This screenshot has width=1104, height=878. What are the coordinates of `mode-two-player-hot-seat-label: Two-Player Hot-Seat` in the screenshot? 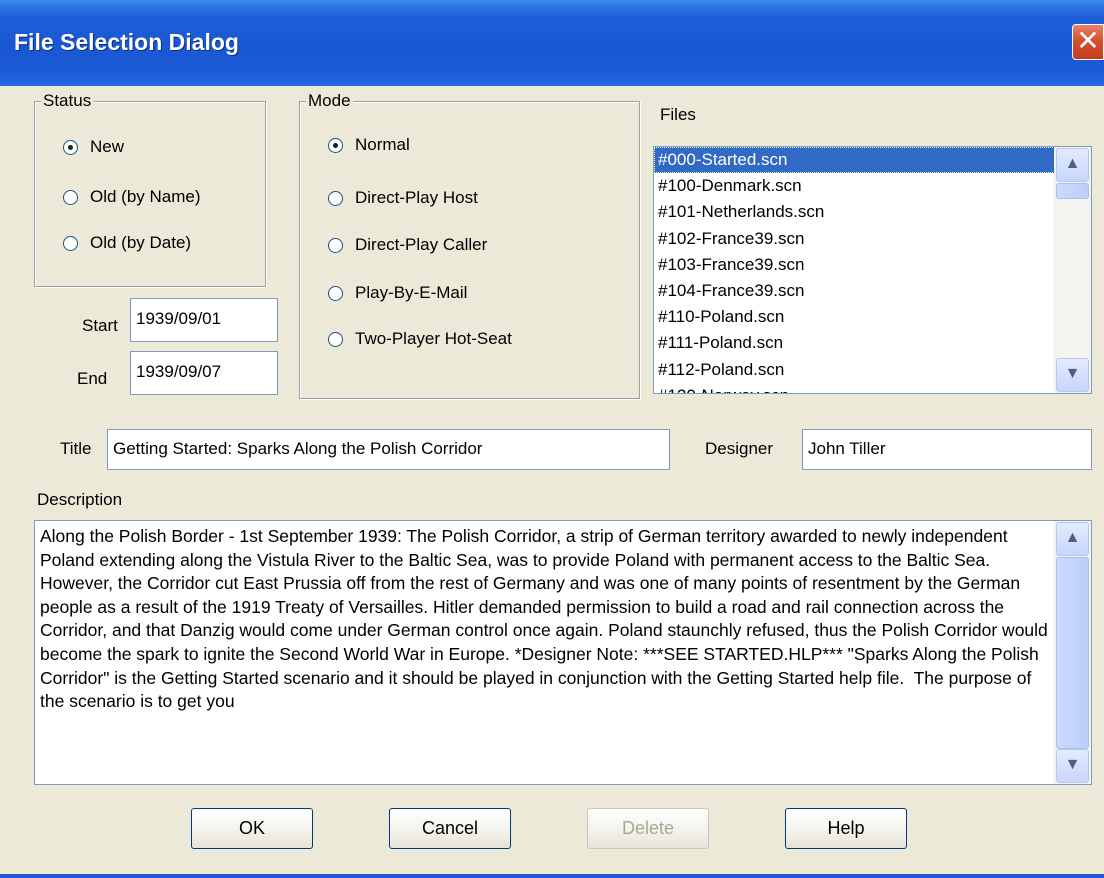 It's located at (433, 338).